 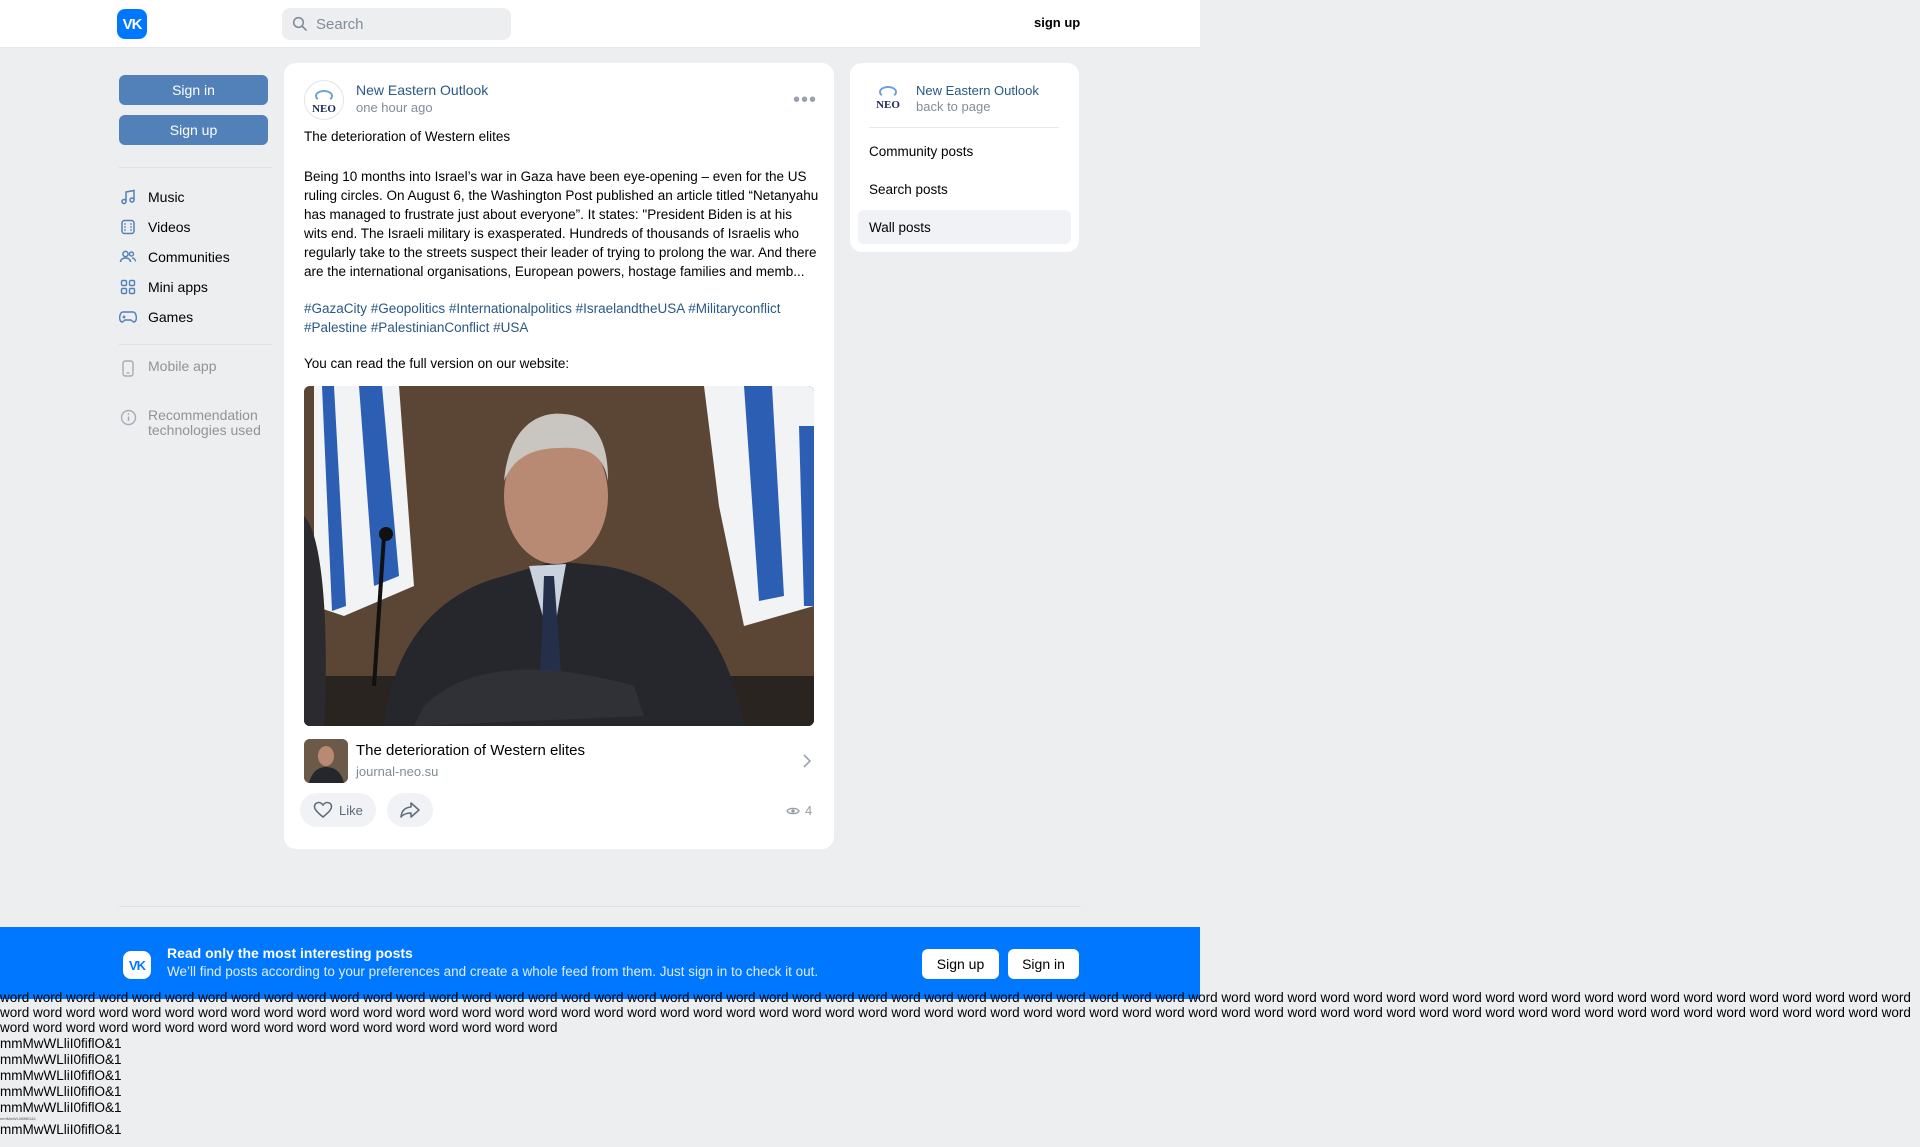 What do you see at coordinates (396, 24) in the screenshot?
I see `search-input: Search` at bounding box center [396, 24].